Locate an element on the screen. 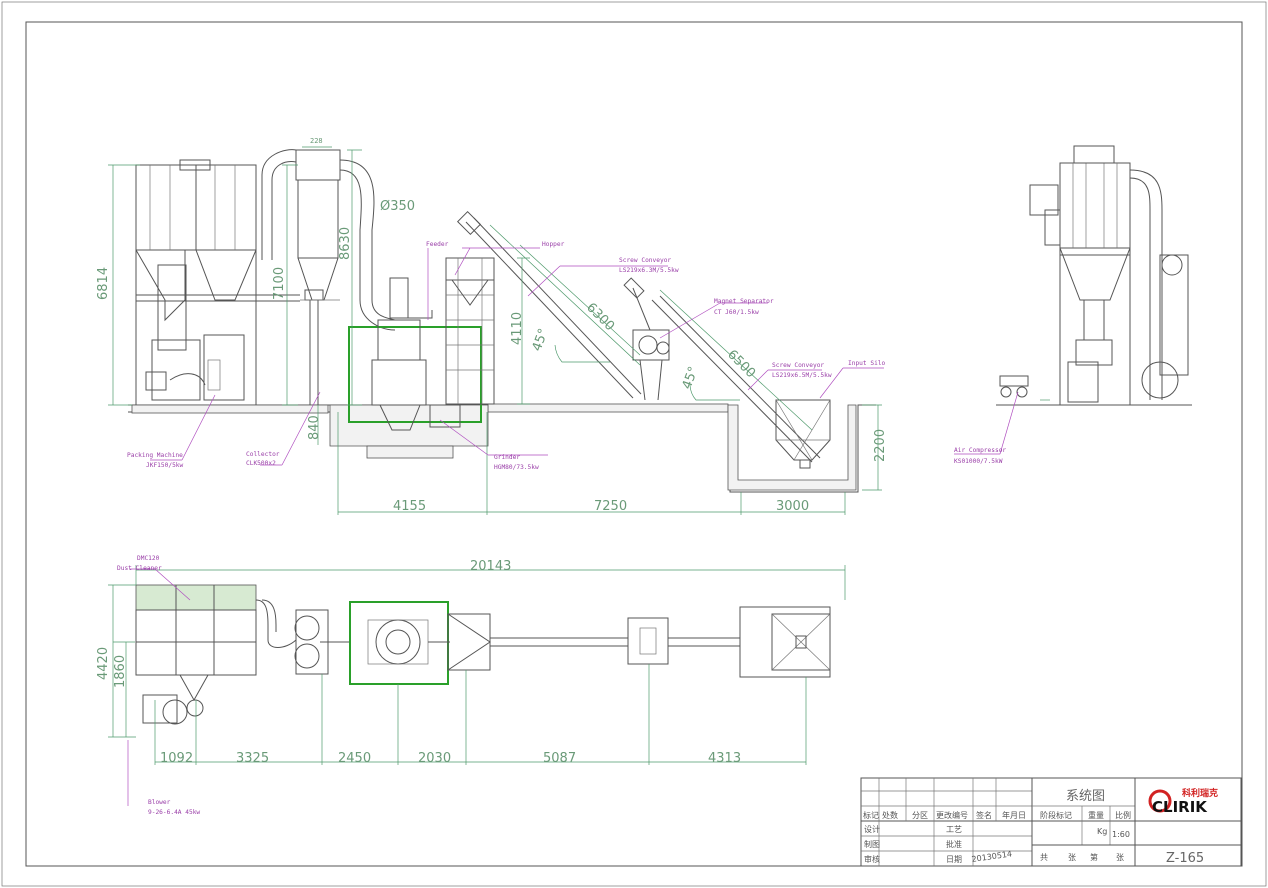  label-dust-cleaner-model: DMC120 is located at coordinates (148, 558).